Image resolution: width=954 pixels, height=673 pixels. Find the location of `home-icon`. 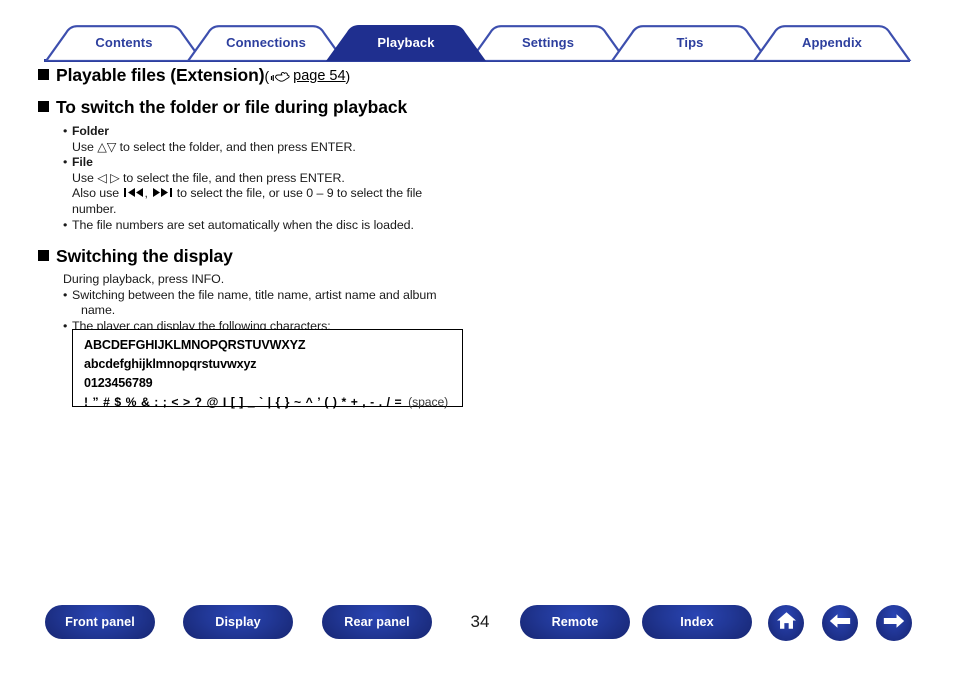

home-icon is located at coordinates (786, 623).